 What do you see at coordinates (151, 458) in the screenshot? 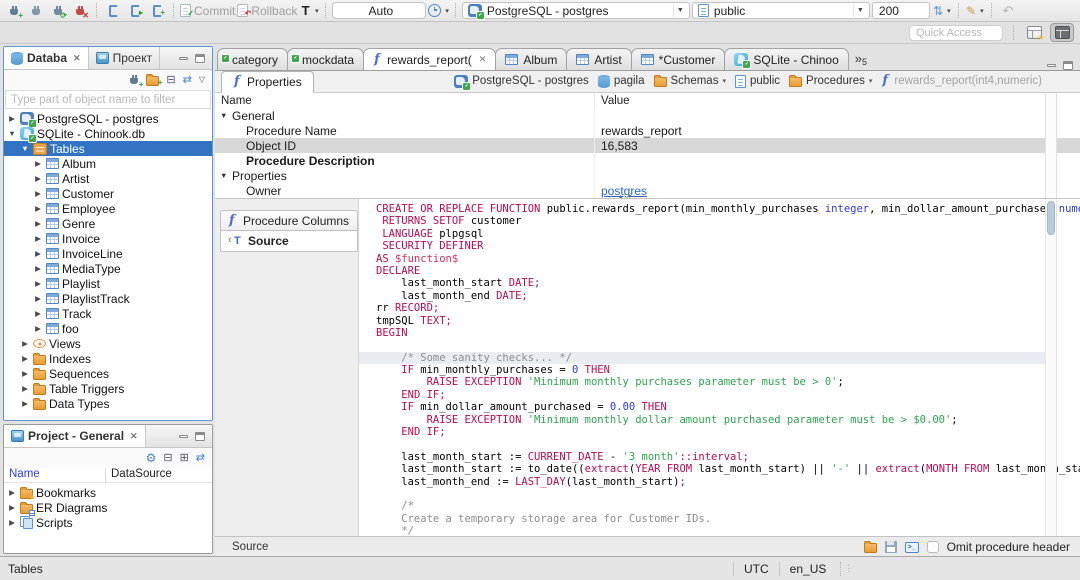
I see `gear-icon: ⚙` at bounding box center [151, 458].